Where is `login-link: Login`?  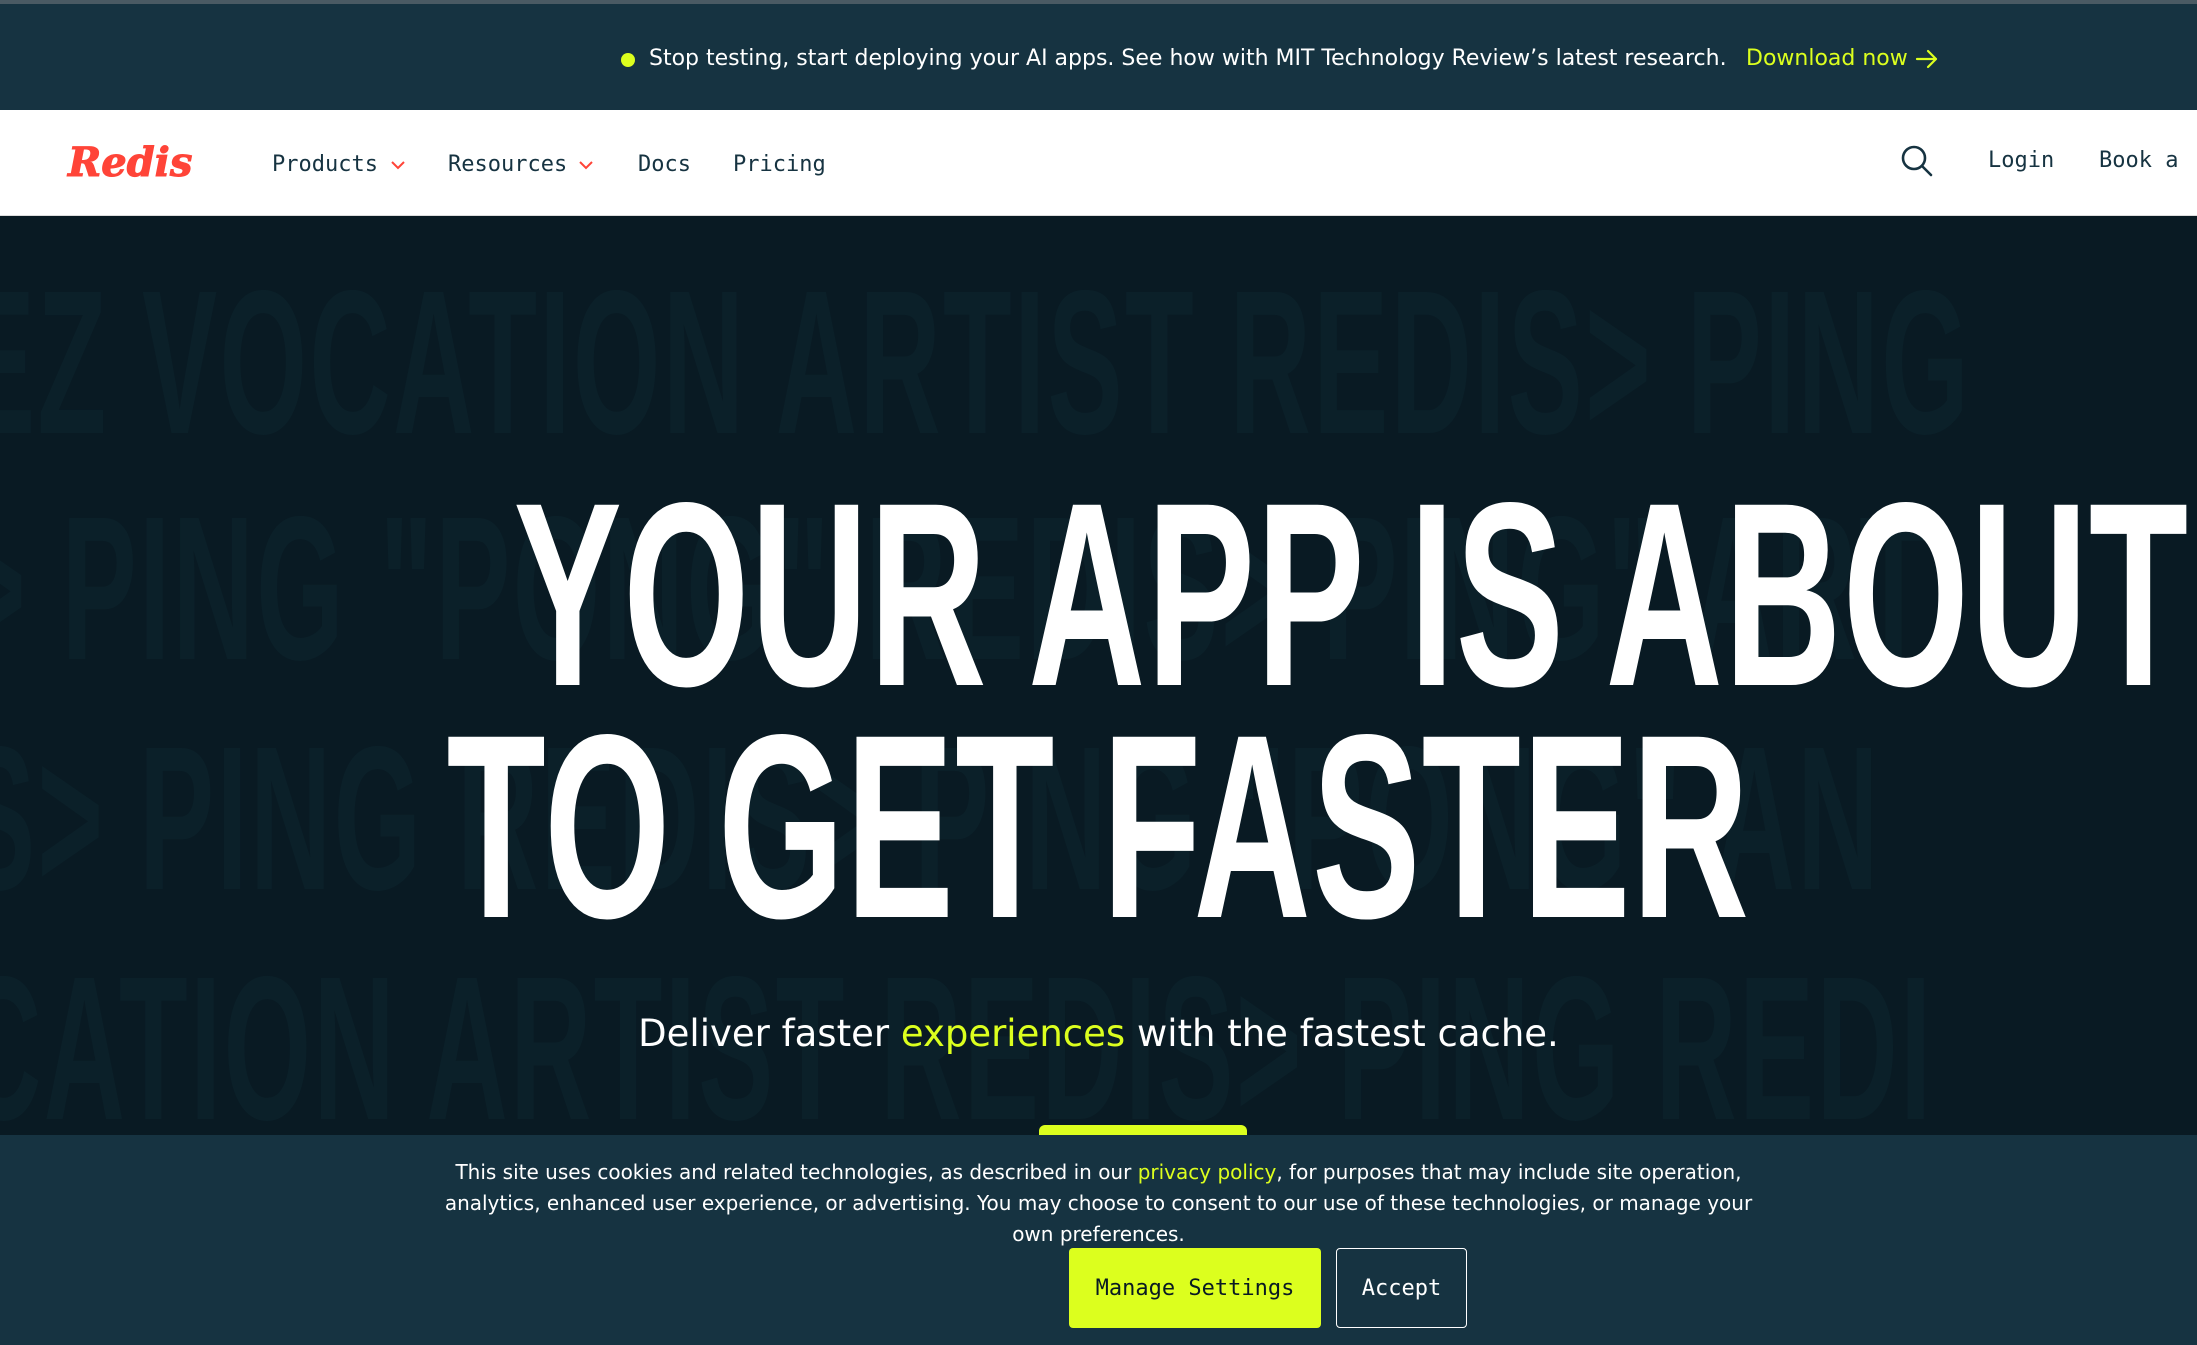
login-link: Login is located at coordinates (2021, 161).